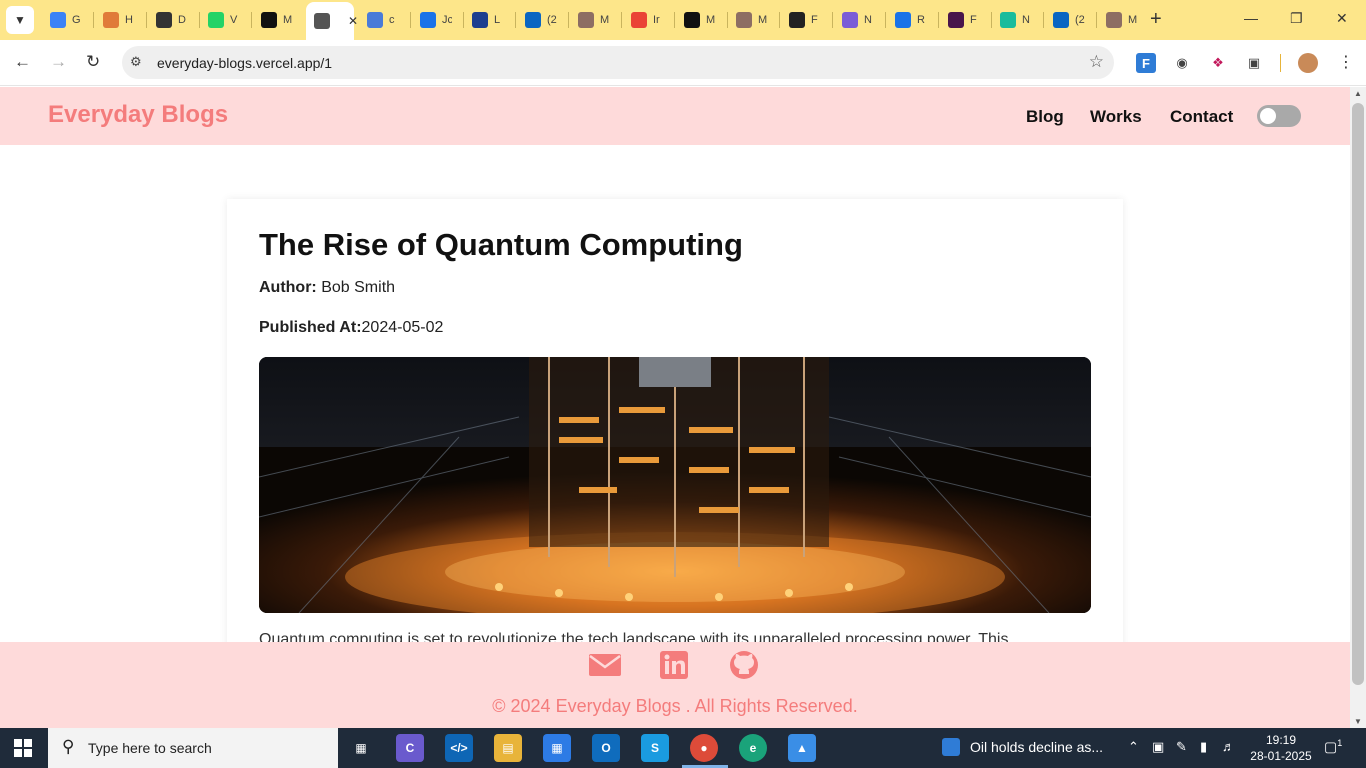  I want to click on bookmark-star-icon: ☆, so click(1096, 62).